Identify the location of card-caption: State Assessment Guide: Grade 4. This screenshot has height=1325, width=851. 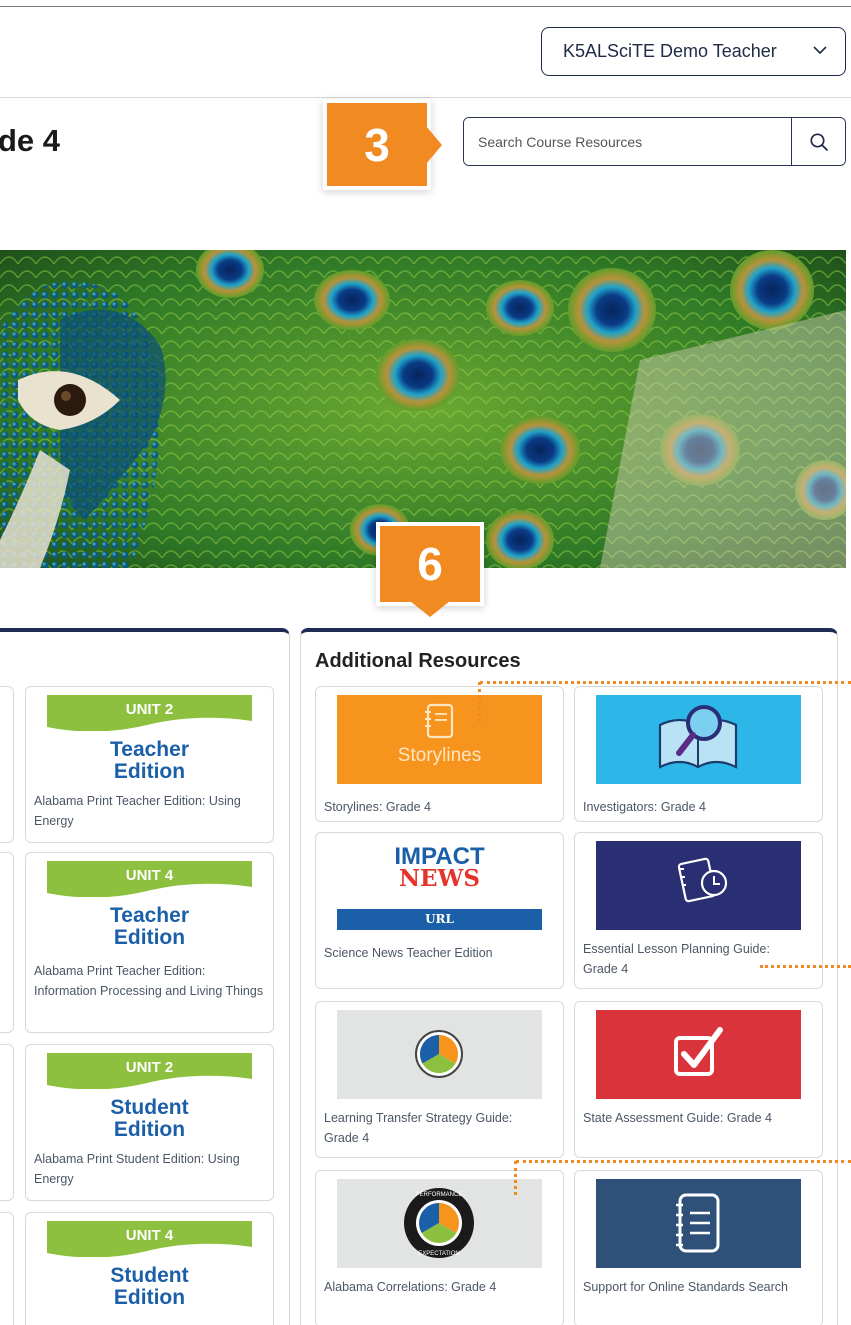
(677, 1118).